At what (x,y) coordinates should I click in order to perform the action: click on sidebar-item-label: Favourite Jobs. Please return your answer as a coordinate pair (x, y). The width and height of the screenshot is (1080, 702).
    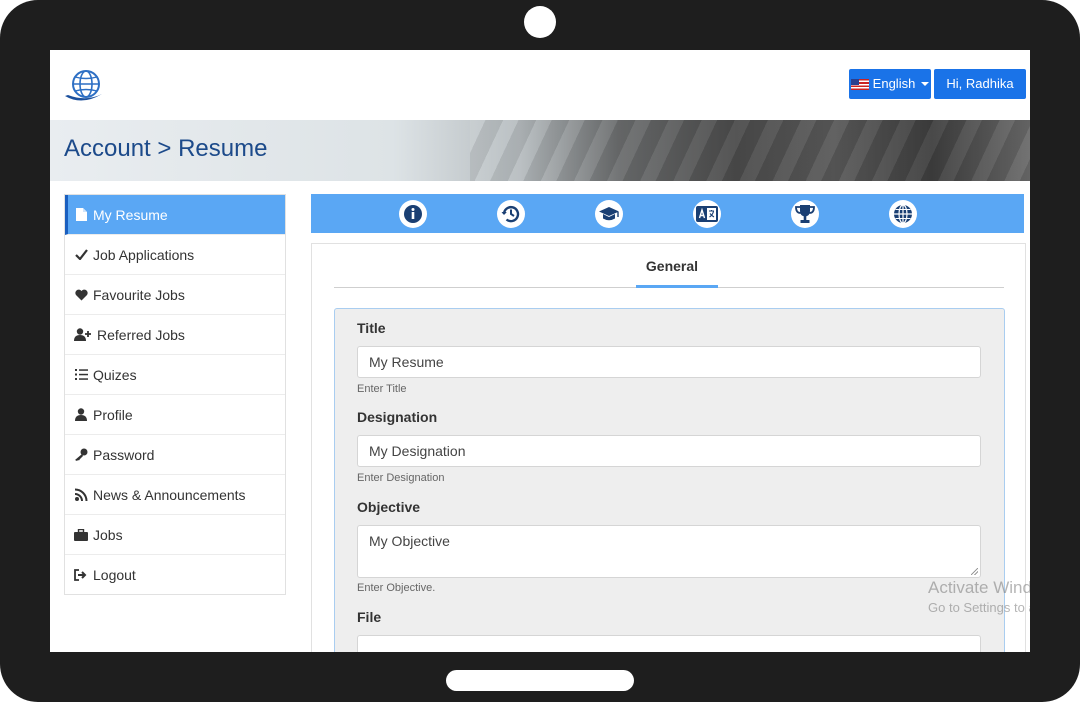
    Looking at the image, I should click on (139, 294).